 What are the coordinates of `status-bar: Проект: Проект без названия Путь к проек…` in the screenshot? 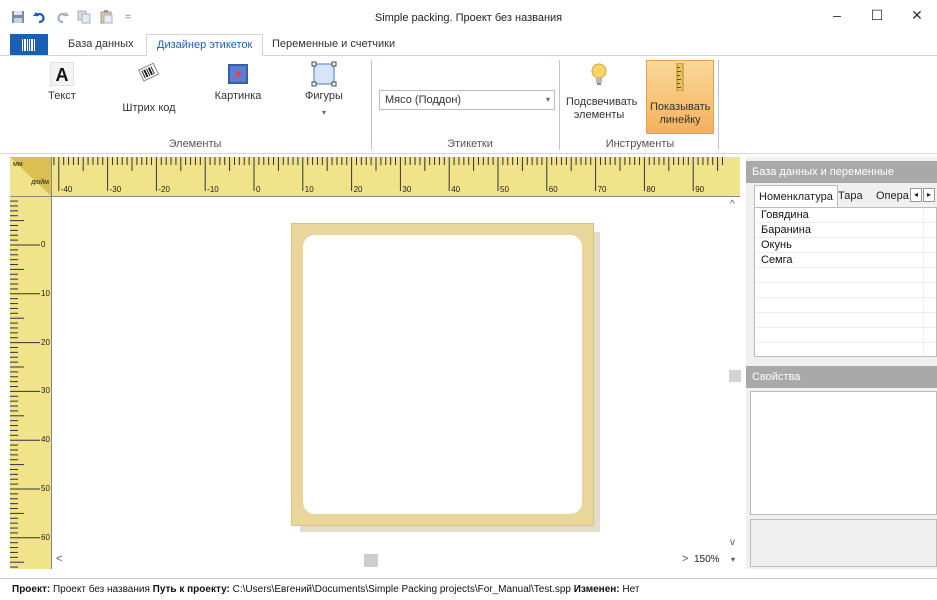 It's located at (468, 589).